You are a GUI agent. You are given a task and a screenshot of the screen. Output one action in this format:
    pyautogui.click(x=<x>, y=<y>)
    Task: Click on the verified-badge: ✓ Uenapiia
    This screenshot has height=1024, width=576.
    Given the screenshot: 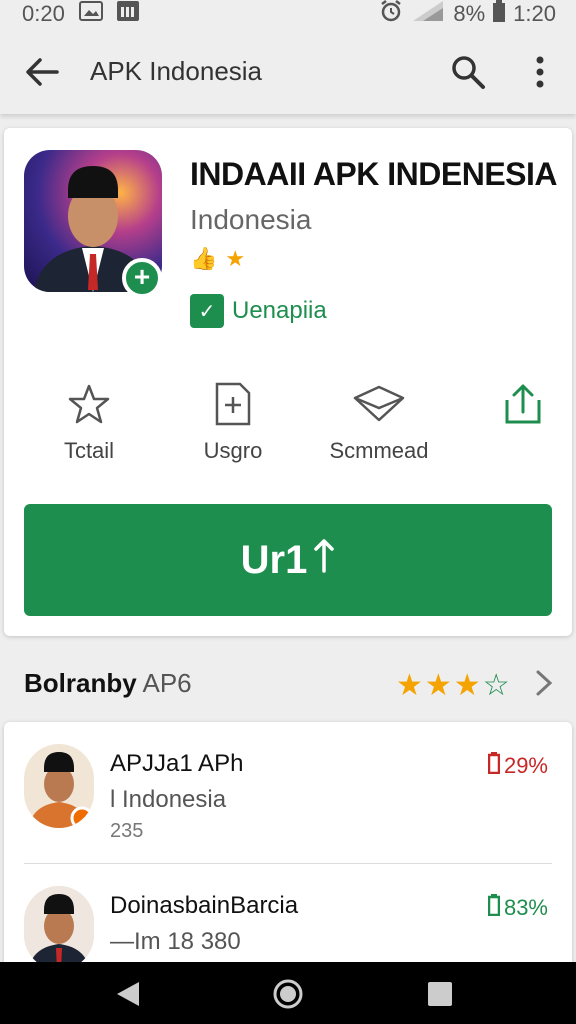 What is the action you would take?
    pyautogui.click(x=258, y=311)
    